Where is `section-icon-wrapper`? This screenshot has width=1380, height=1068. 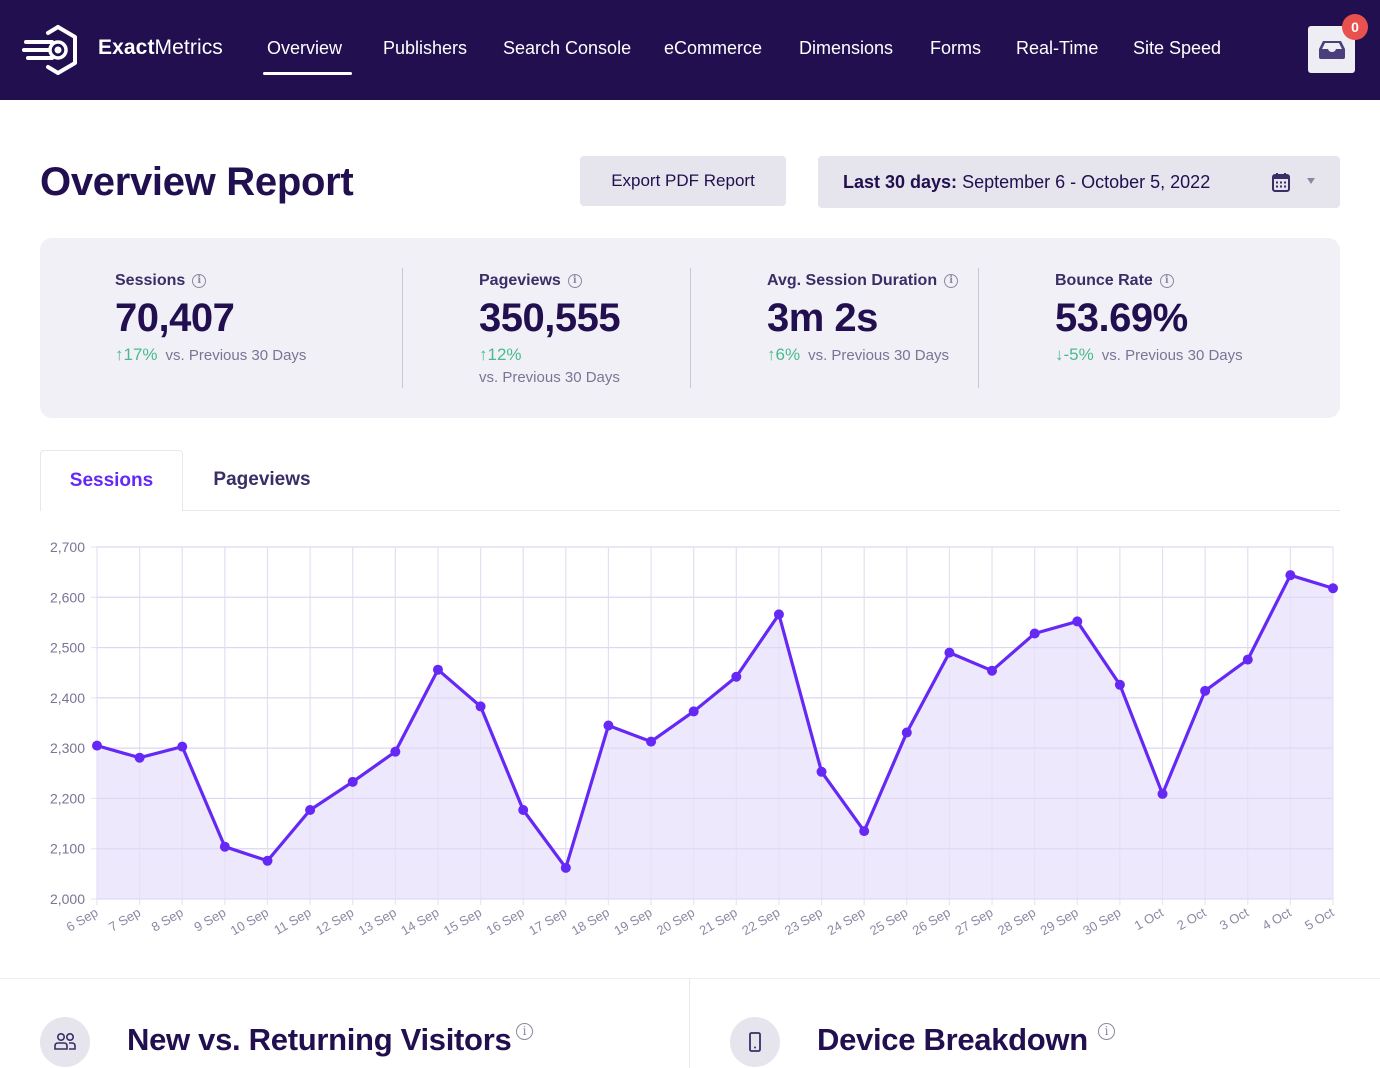
section-icon-wrapper is located at coordinates (755, 1042).